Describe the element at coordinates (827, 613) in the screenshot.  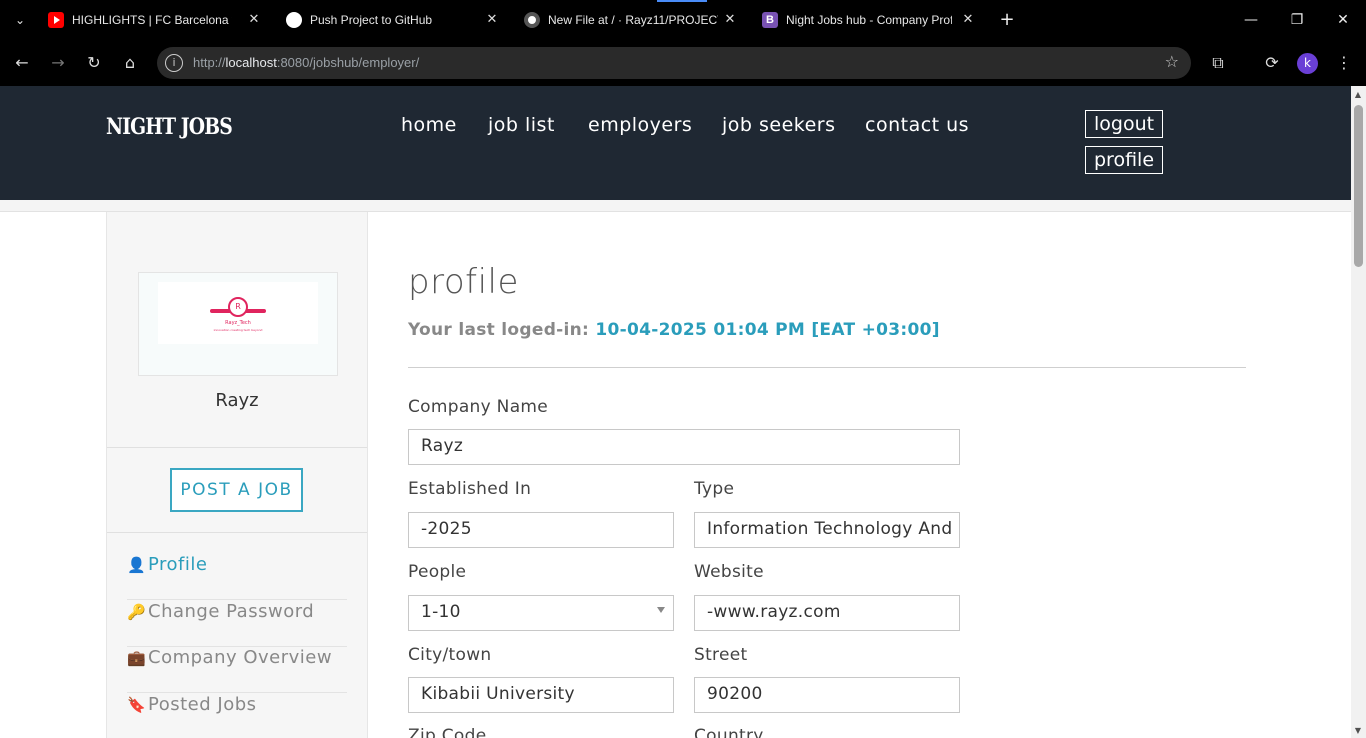
I see `website-input: -www.rayz.com` at that location.